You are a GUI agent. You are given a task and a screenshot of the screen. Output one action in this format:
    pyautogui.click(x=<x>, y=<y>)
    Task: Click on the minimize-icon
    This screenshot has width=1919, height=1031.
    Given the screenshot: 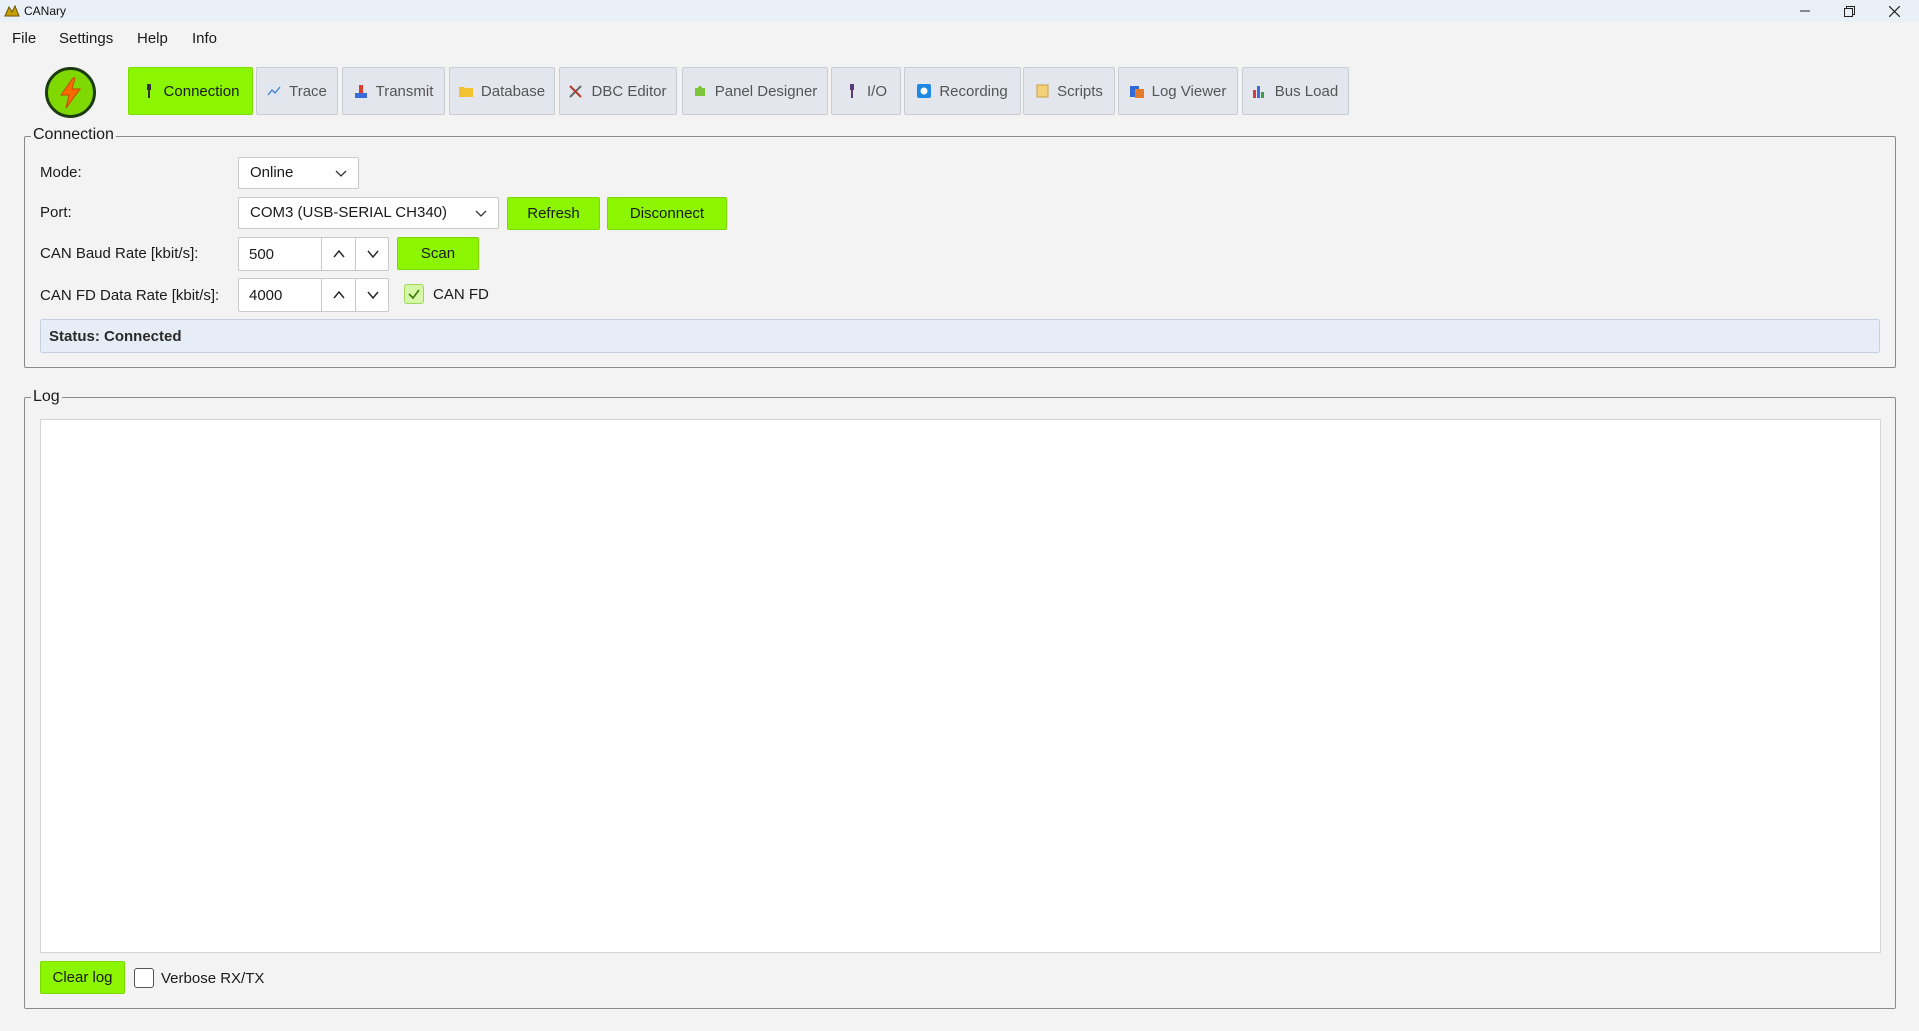 What is the action you would take?
    pyautogui.click(x=1805, y=11)
    